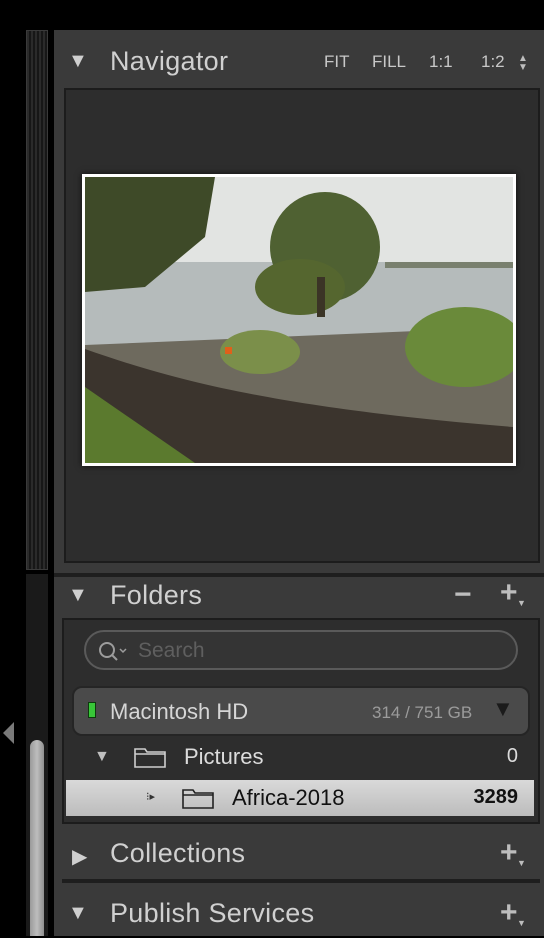 The width and height of the screenshot is (544, 938). Describe the element at coordinates (337, 62) in the screenshot. I see `zoom-fit: FIT` at that location.